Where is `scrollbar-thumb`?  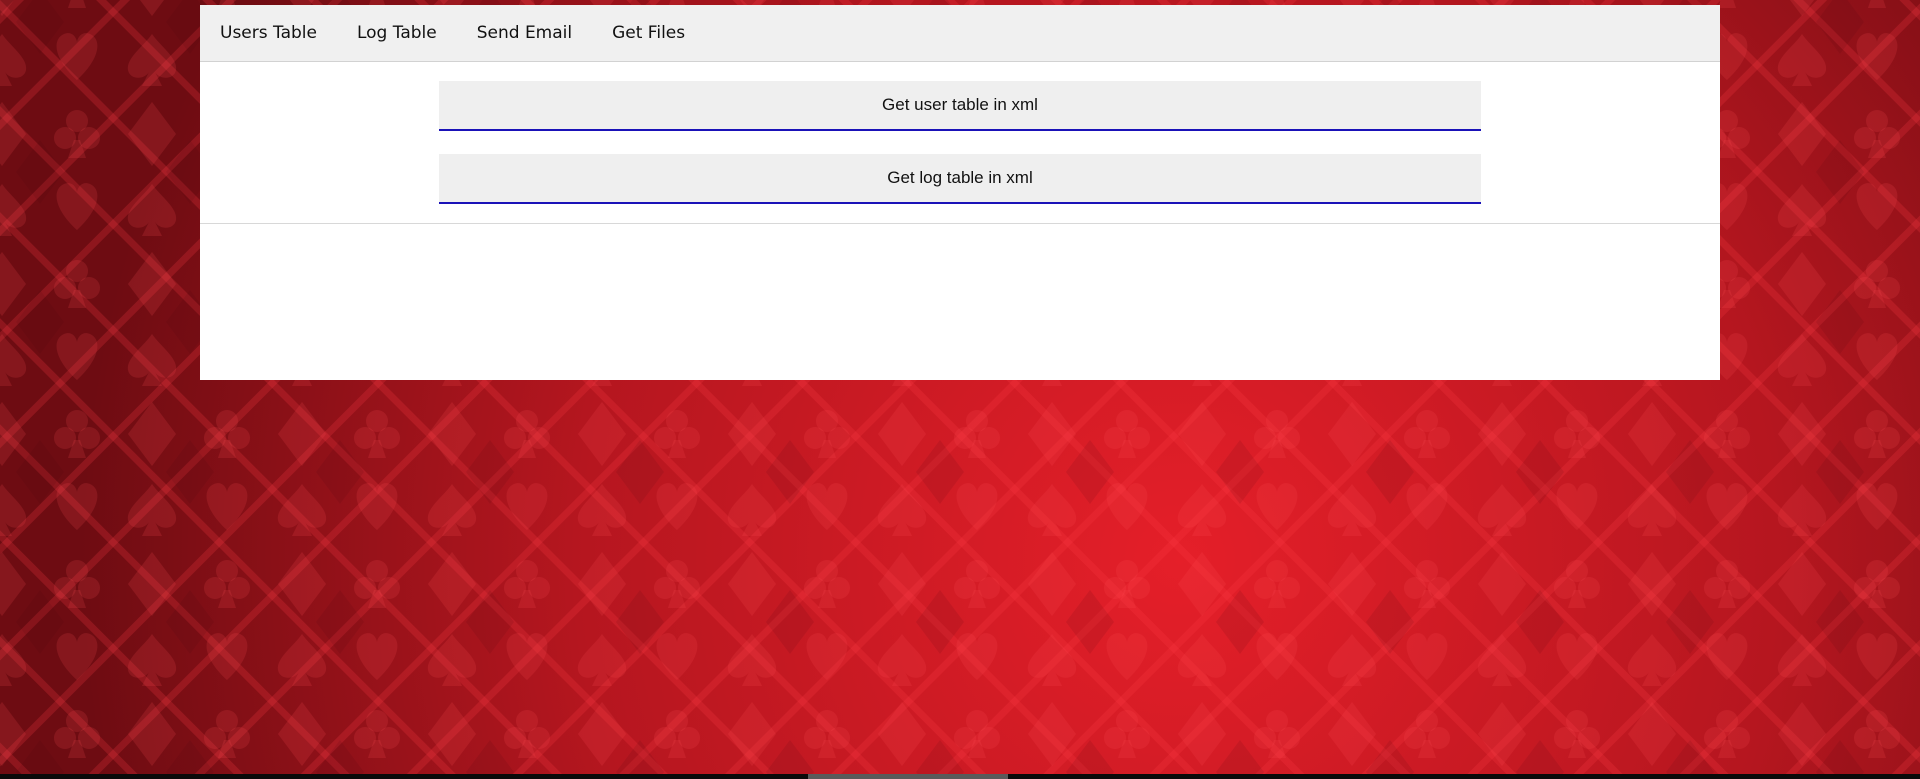 scrollbar-thumb is located at coordinates (908, 776).